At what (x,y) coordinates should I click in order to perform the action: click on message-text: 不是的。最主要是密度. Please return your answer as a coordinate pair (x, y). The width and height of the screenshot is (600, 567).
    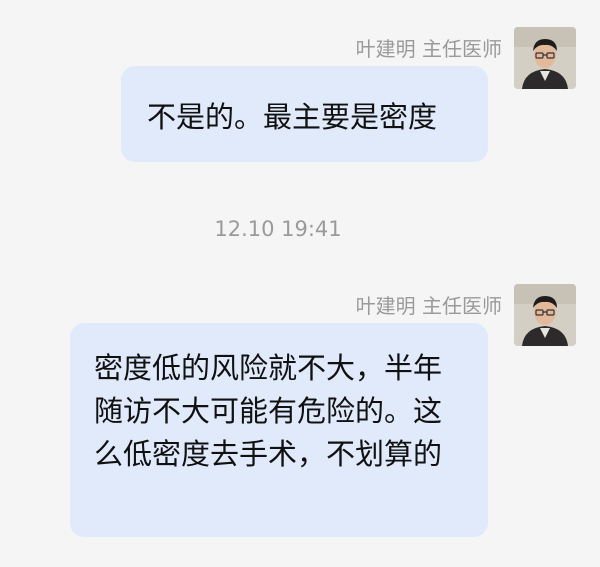
    Looking at the image, I should click on (292, 117).